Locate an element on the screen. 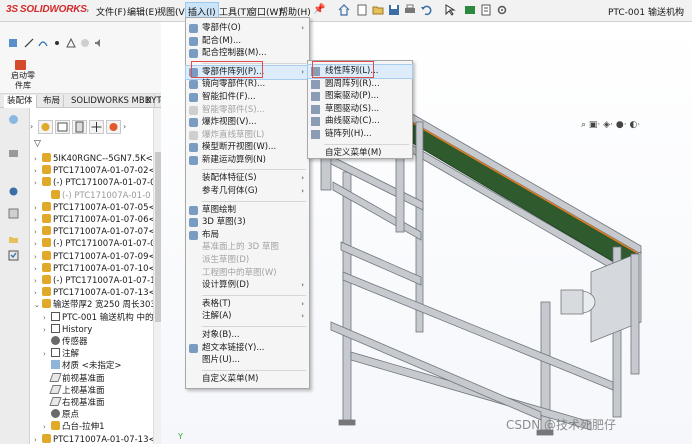  tree-item: 原点 is located at coordinates (61, 415).